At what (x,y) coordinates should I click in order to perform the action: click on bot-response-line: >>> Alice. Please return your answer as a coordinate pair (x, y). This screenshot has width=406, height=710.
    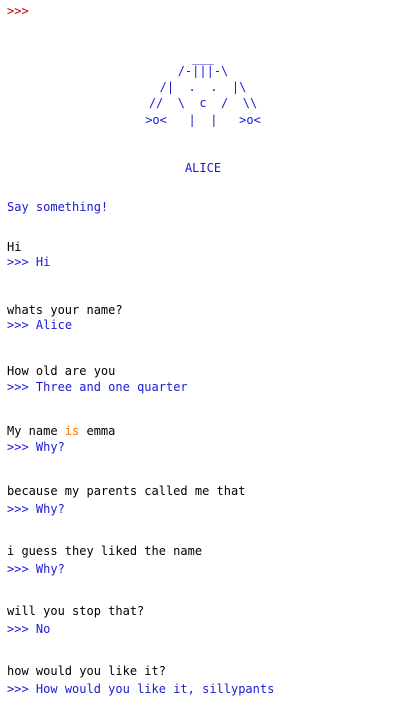
    Looking at the image, I should click on (39, 325).